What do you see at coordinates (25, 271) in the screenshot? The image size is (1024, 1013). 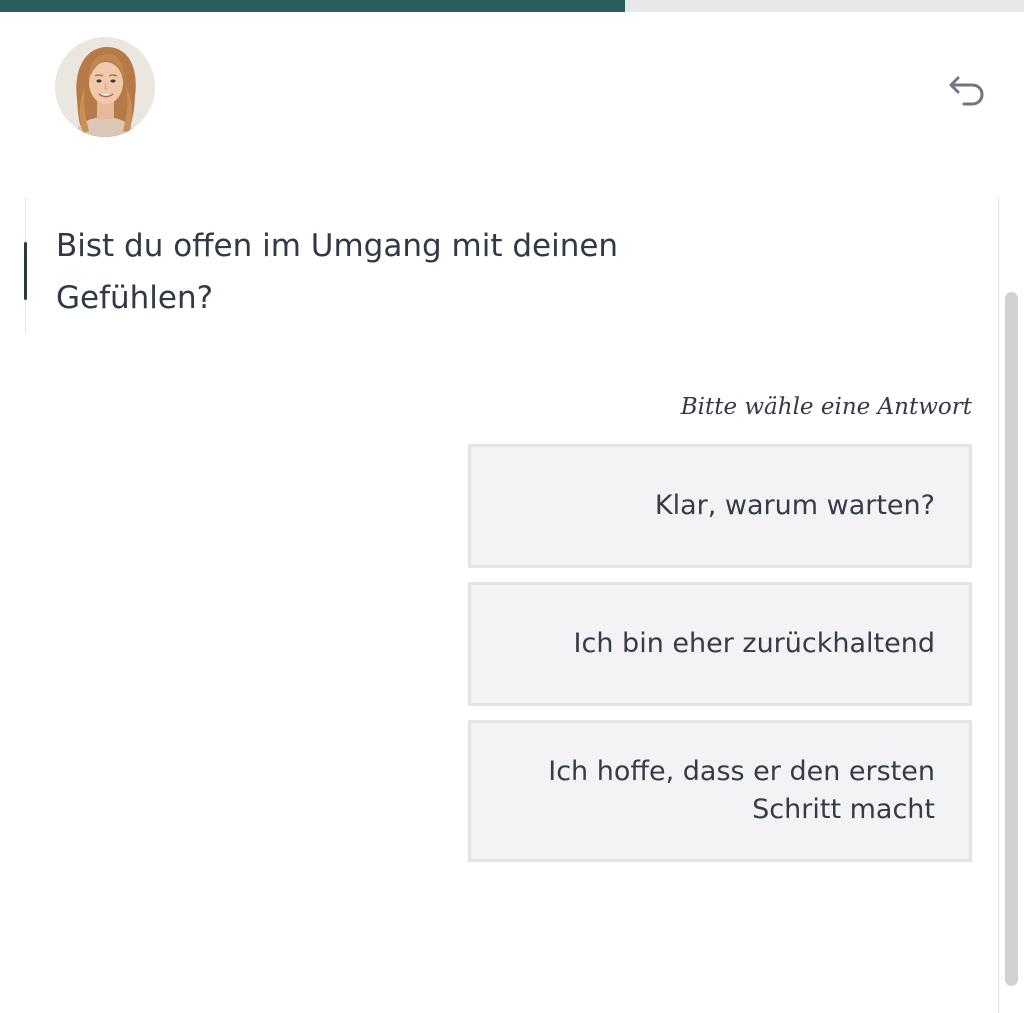 I see `question-accent` at bounding box center [25, 271].